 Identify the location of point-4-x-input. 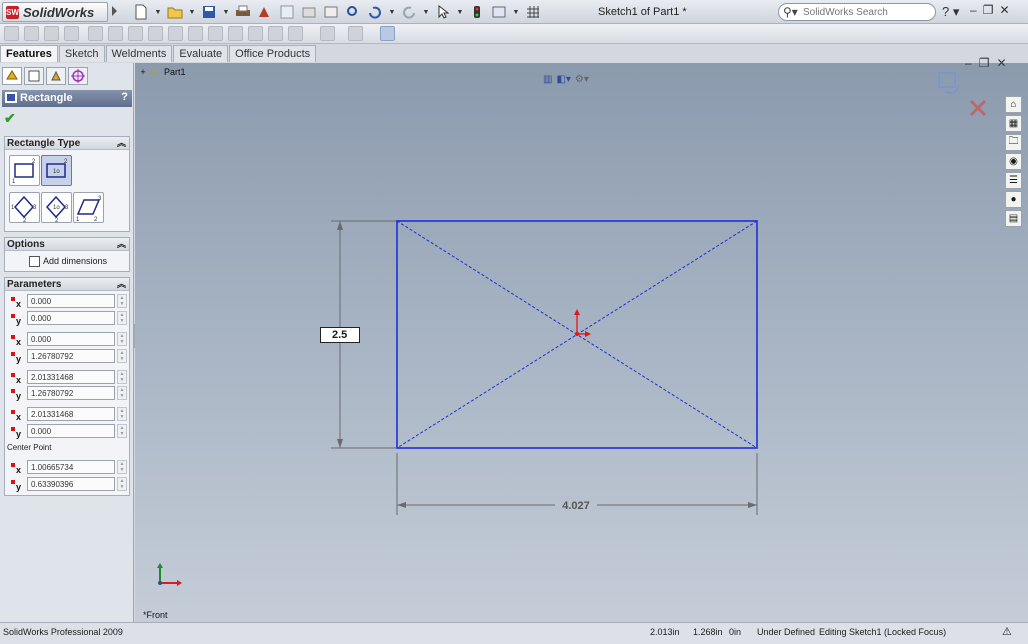
(71, 414).